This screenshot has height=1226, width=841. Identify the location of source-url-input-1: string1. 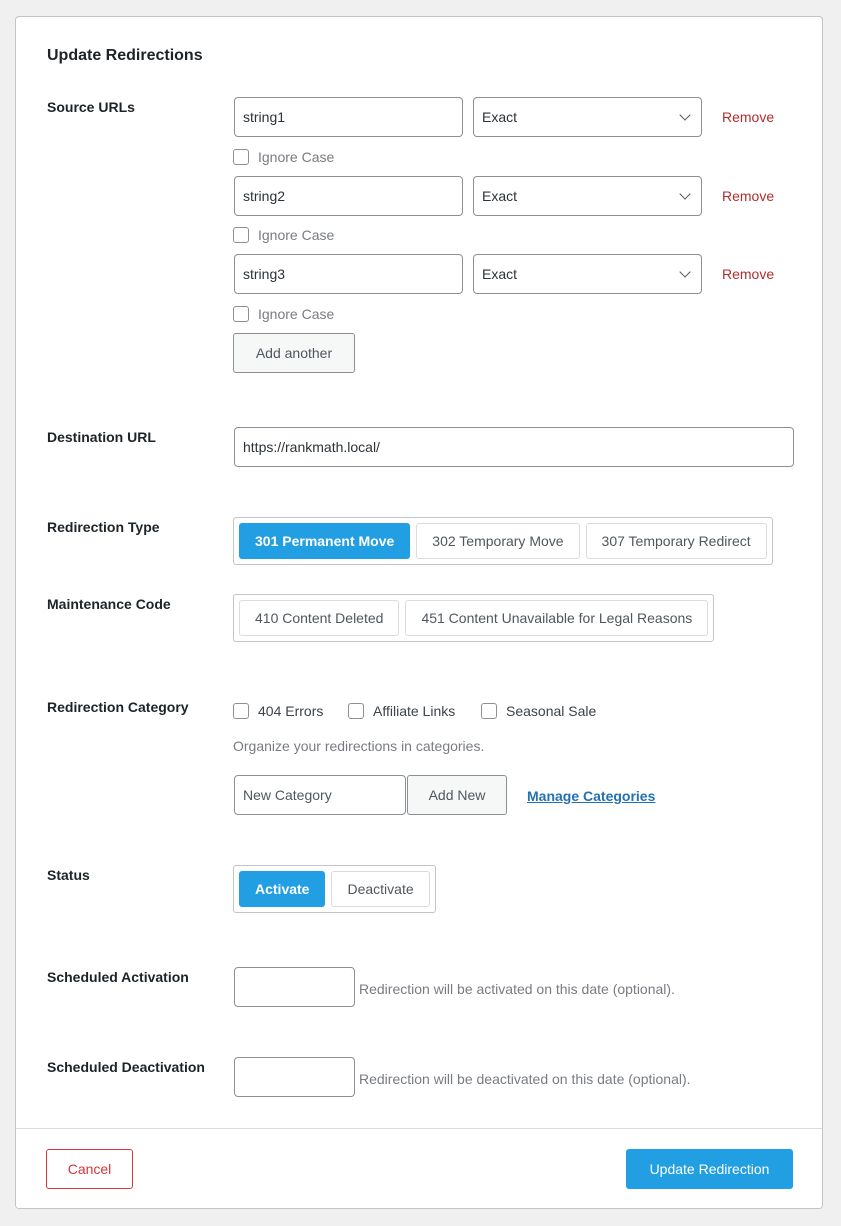
(348, 117).